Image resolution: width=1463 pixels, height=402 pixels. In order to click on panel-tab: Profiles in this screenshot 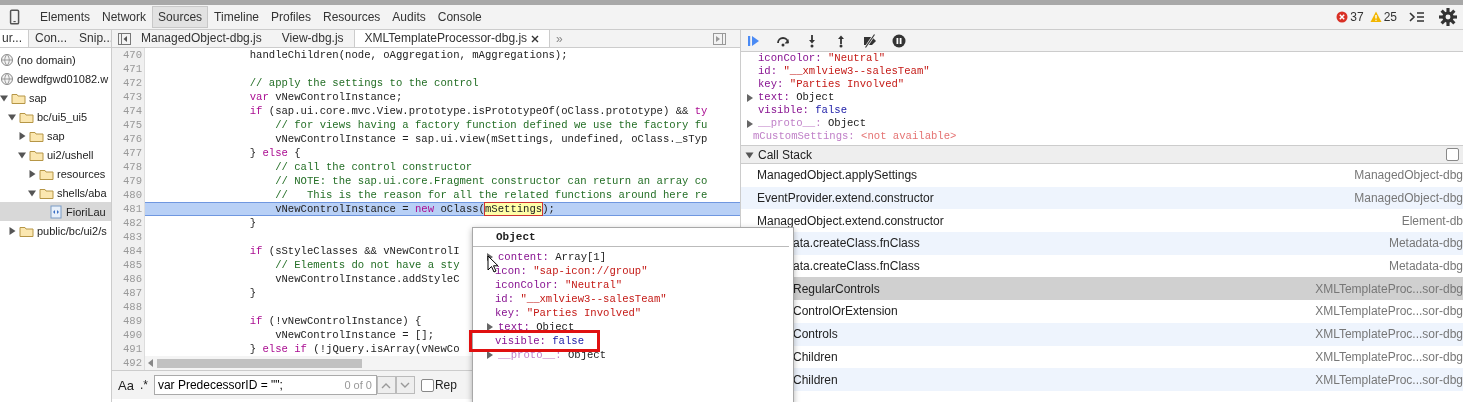, I will do `click(291, 17)`.